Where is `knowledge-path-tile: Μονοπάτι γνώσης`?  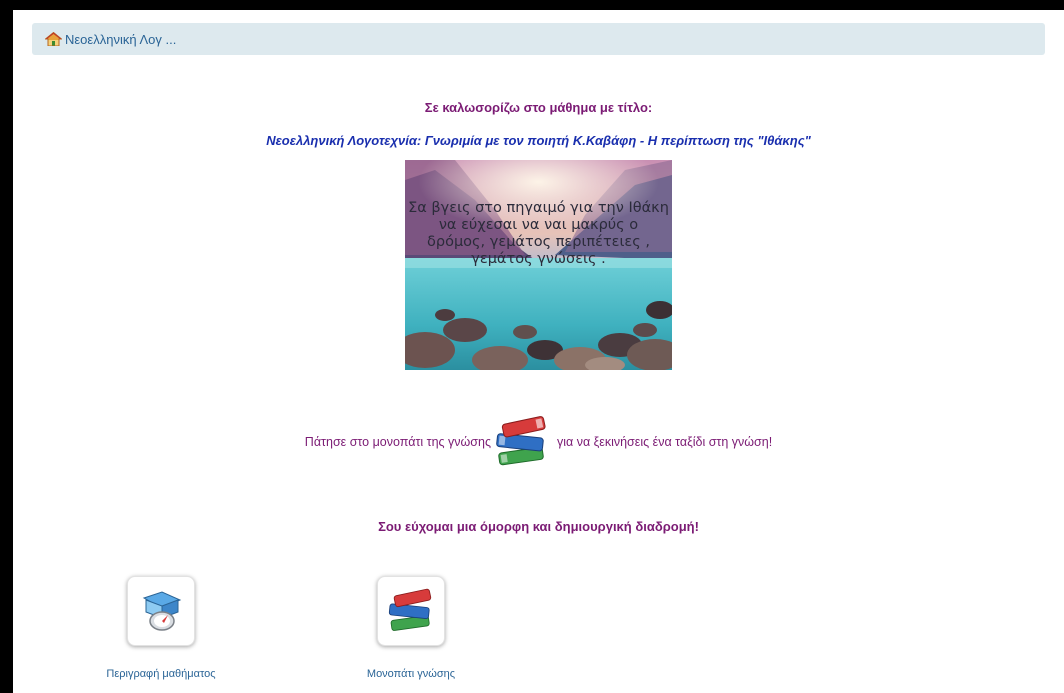 knowledge-path-tile: Μονοπάτι γνώσης is located at coordinates (411, 628).